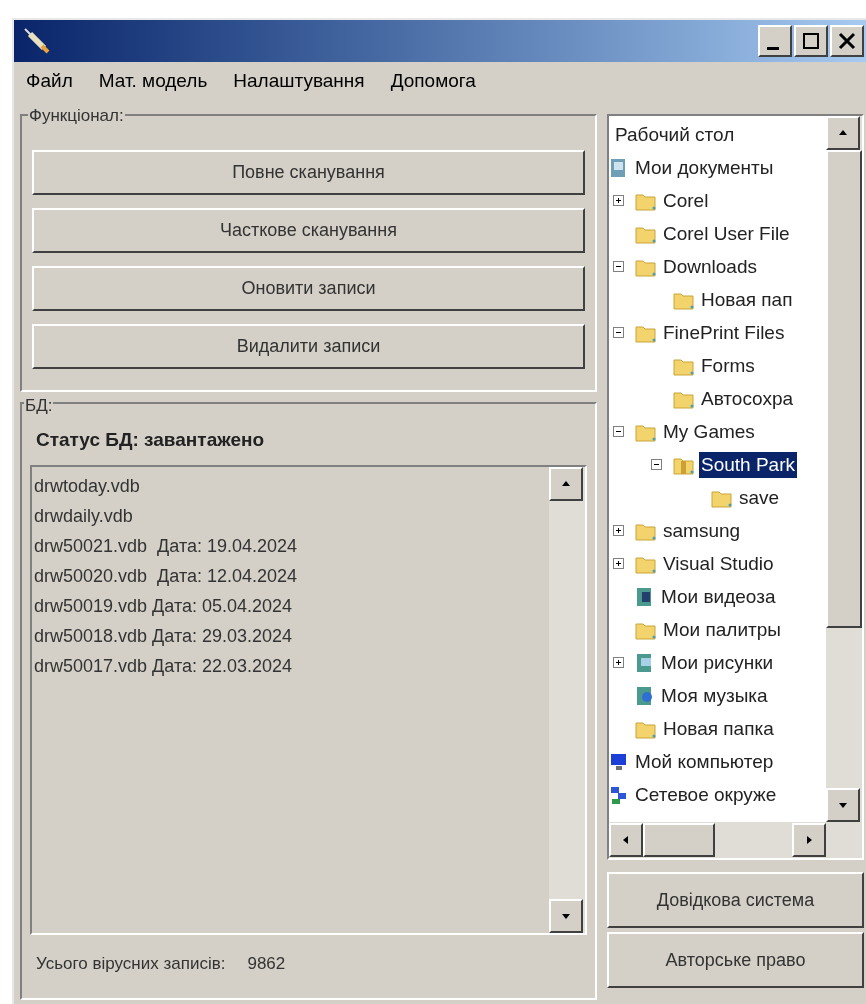 The image size is (866, 1004). What do you see at coordinates (291, 485) in the screenshot?
I see `list-item: drwtoday.vdb` at bounding box center [291, 485].